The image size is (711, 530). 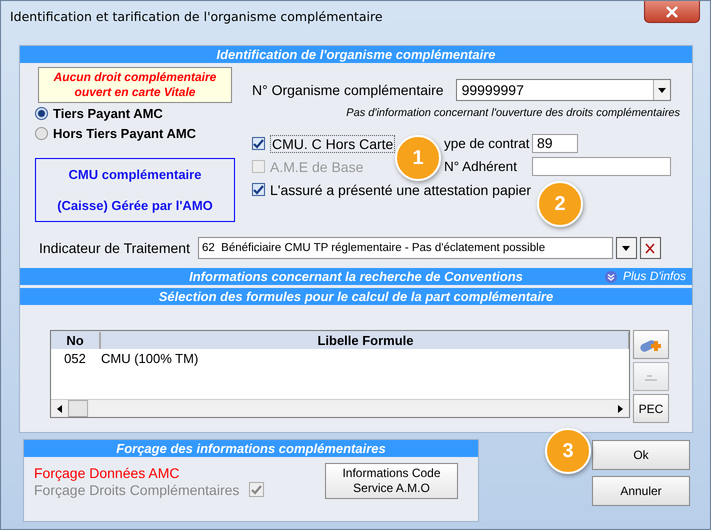 I want to click on cancel-button: Annuler, so click(x=641, y=491).